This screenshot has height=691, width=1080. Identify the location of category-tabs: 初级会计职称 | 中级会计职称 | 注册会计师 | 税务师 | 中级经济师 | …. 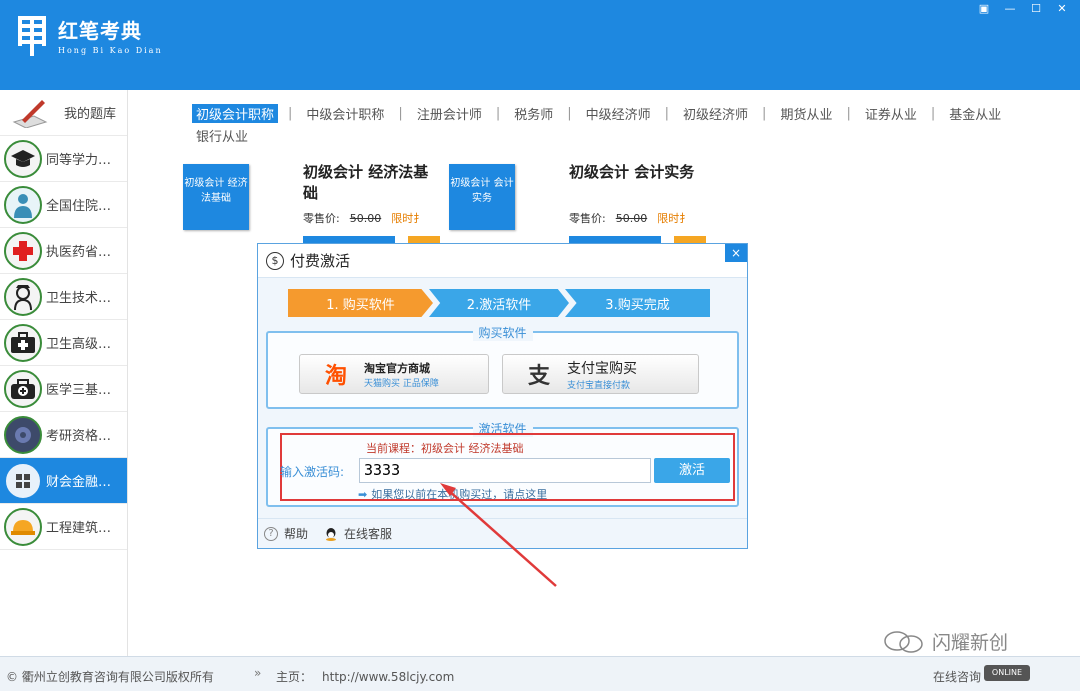
(622, 124).